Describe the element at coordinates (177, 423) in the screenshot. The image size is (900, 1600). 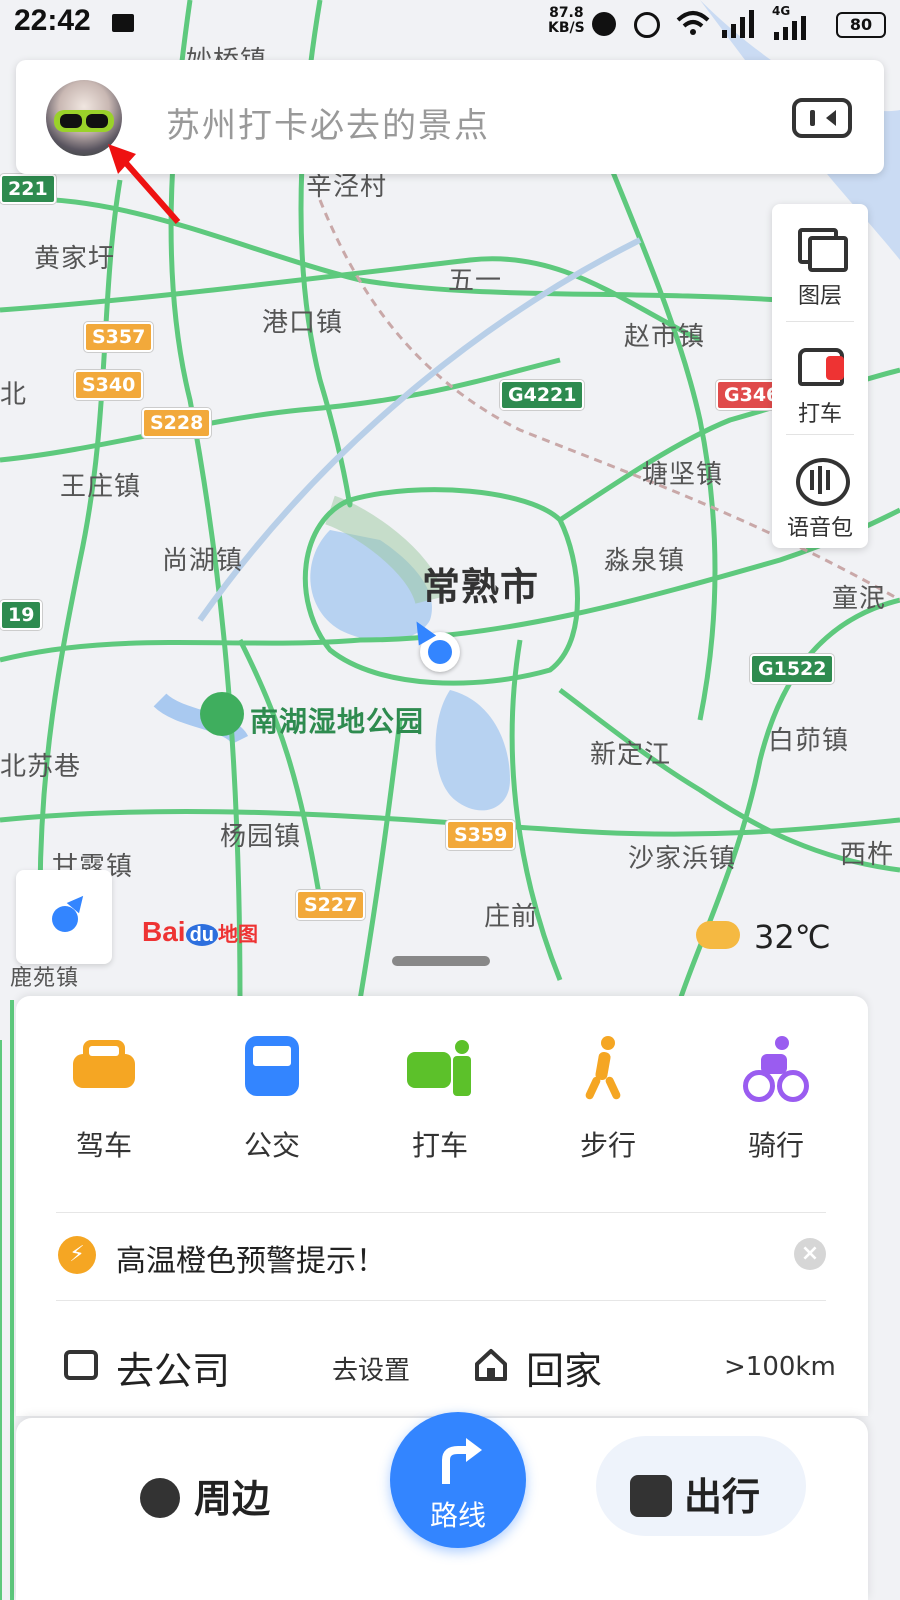
I see `road-shield-s228: S228` at that location.